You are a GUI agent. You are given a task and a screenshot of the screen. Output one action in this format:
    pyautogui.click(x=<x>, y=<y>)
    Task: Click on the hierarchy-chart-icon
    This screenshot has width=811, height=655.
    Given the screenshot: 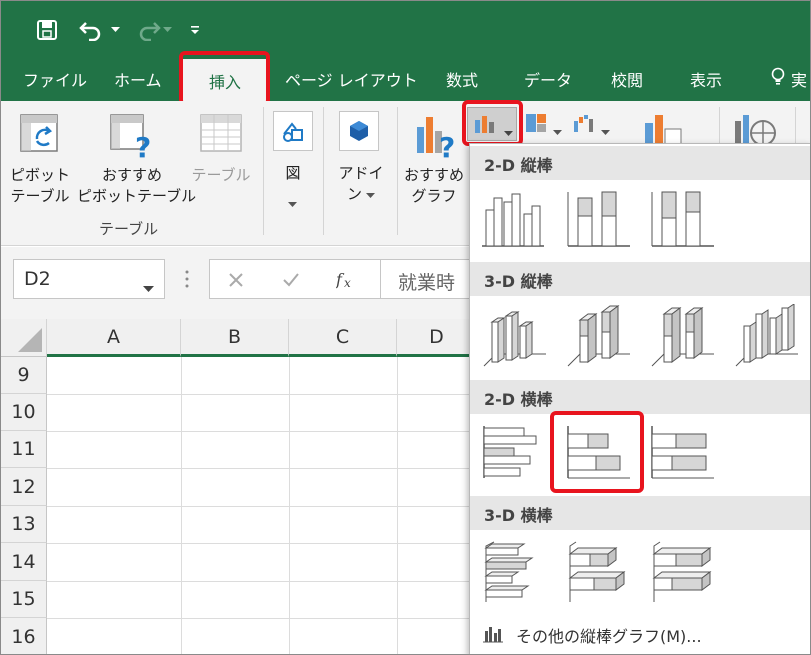 What is the action you would take?
    pyautogui.click(x=536, y=125)
    